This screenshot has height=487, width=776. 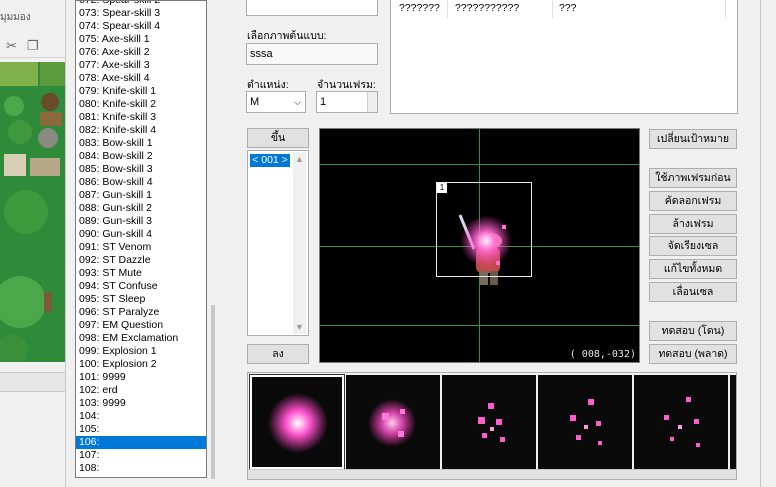 I want to click on animation-list-item: 084: Bow-skill 2, so click(x=141, y=156).